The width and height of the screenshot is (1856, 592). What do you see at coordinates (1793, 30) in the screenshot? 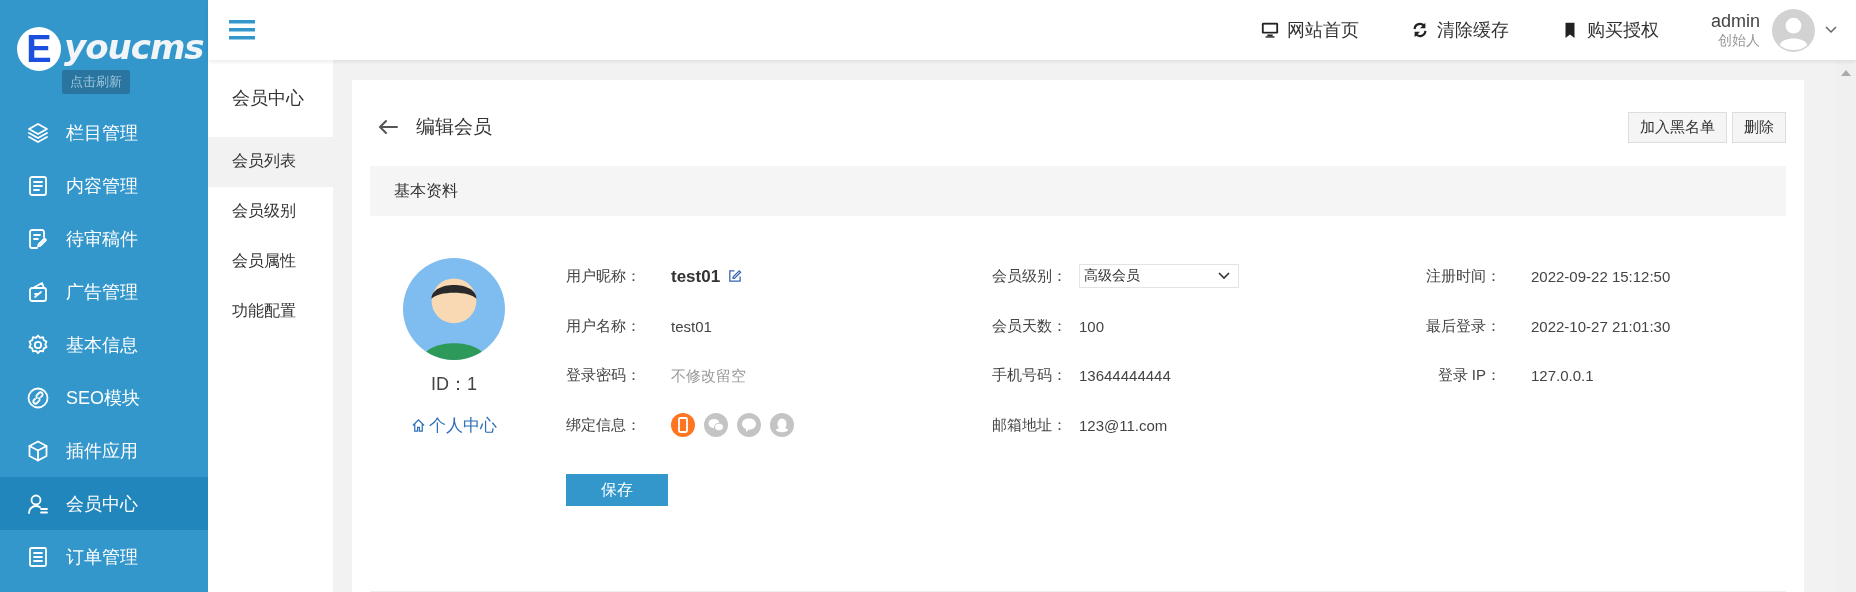
I see `avatar-icon` at bounding box center [1793, 30].